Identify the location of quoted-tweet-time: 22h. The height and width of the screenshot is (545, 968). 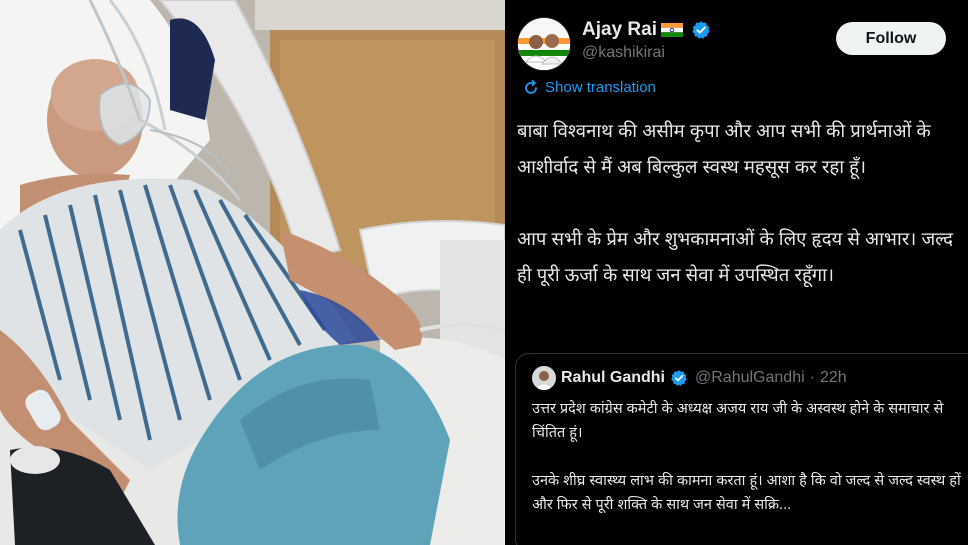
(833, 378).